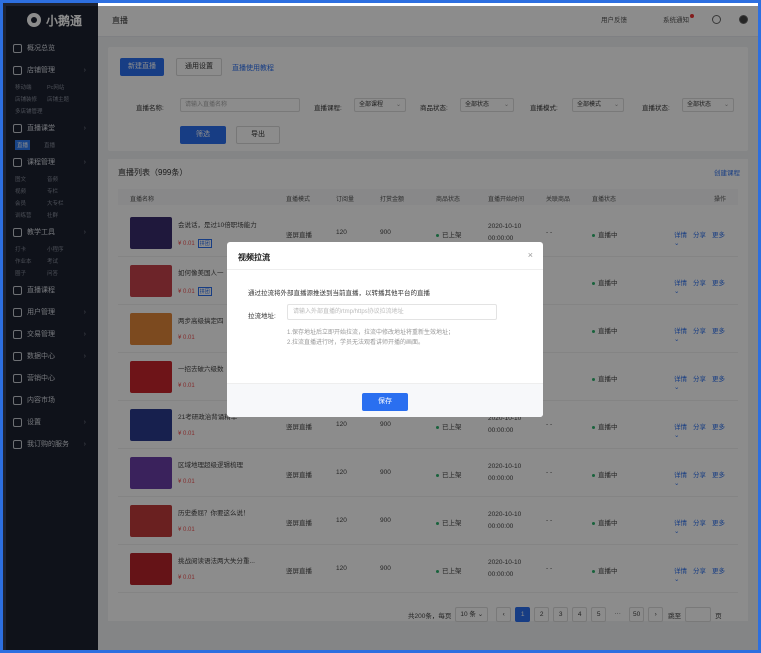  What do you see at coordinates (371, 333) in the screenshot?
I see `modal-tip-line: 1.保存地址后立即开始拉流，拉流中修改地址将重新生效地址；` at bounding box center [371, 333].